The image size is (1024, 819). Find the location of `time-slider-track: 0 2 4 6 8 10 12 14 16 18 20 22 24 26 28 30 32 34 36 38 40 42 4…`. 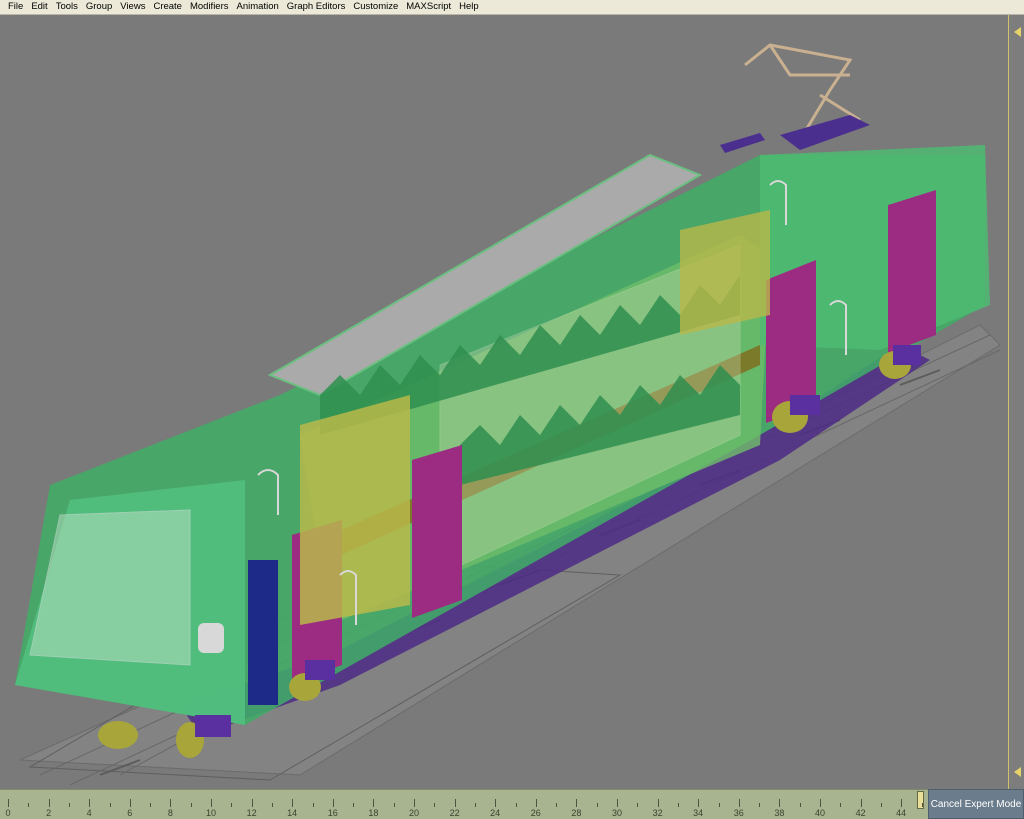

time-slider-track: 0 2 4 6 8 10 12 14 16 18 20 22 24 26 28 30 32 34 36 38 40 42 4… is located at coordinates (464, 804).